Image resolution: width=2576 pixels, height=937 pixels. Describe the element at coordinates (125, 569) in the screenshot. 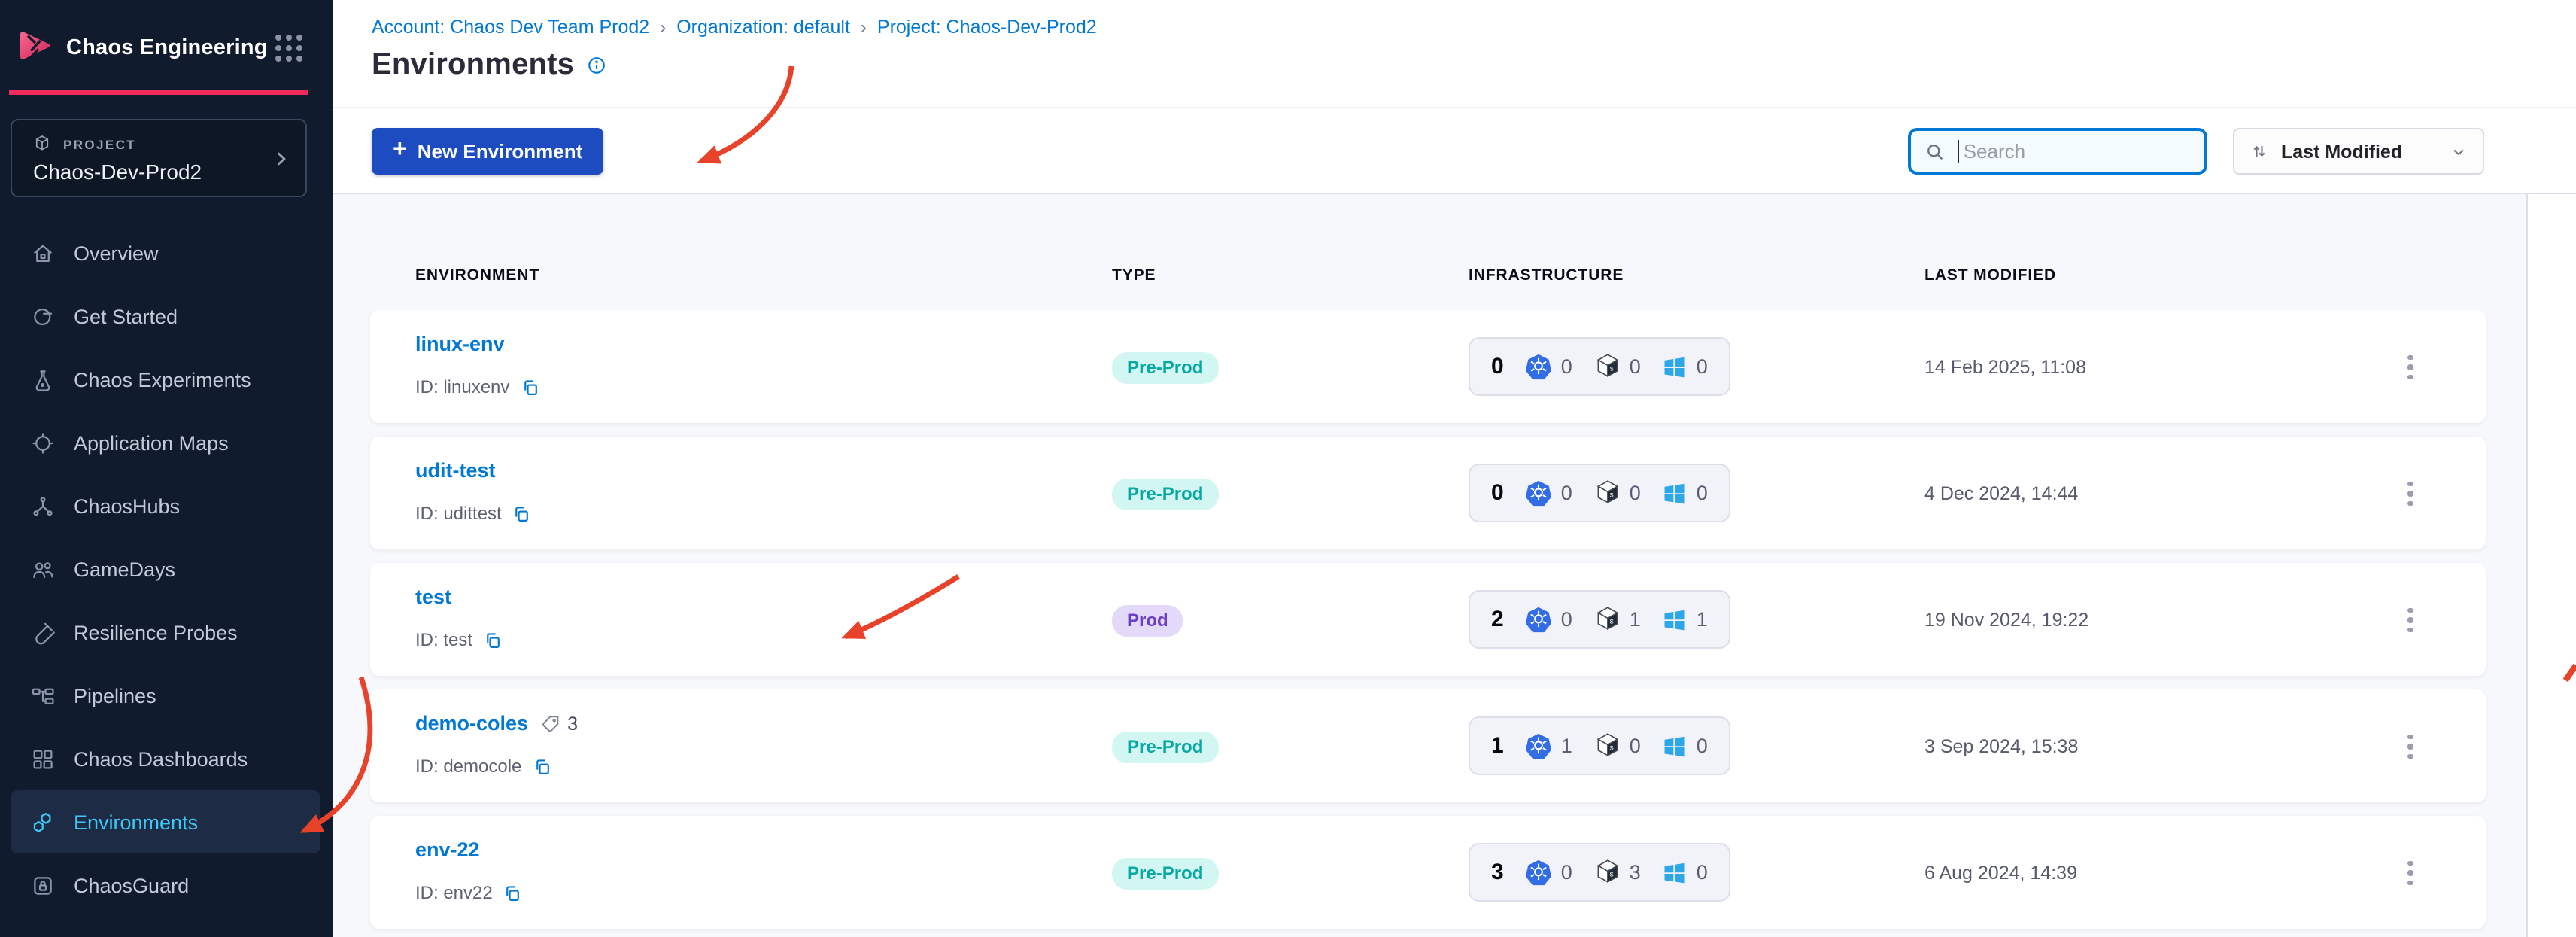

I see `sidebar-item-label: GameDays` at that location.